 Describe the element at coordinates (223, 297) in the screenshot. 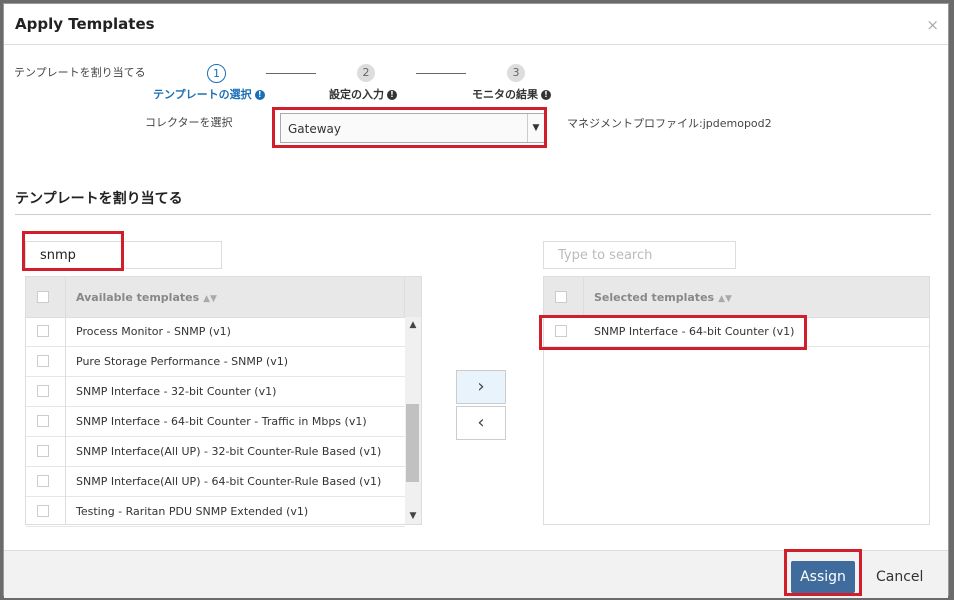

I see `available-table-header: Available templates ▲▼` at that location.